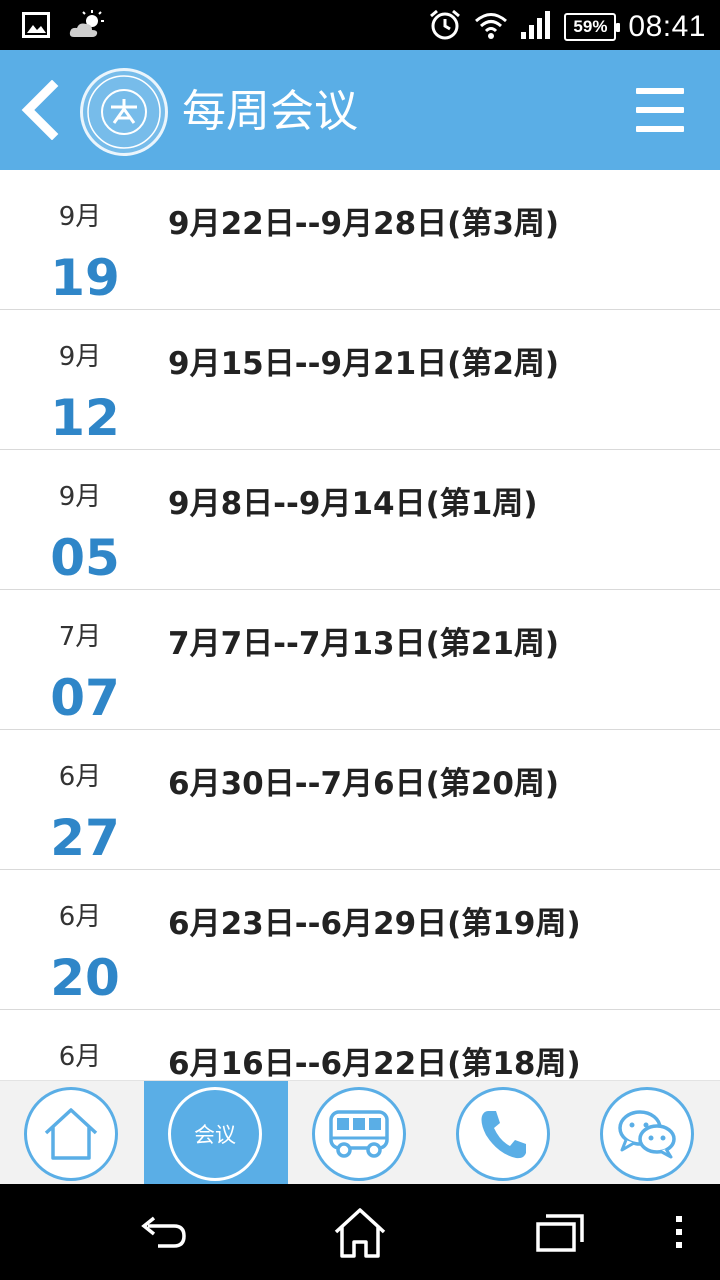 The image size is (720, 1280). What do you see at coordinates (85, 558) in the screenshot?
I see `item-day: 05` at bounding box center [85, 558].